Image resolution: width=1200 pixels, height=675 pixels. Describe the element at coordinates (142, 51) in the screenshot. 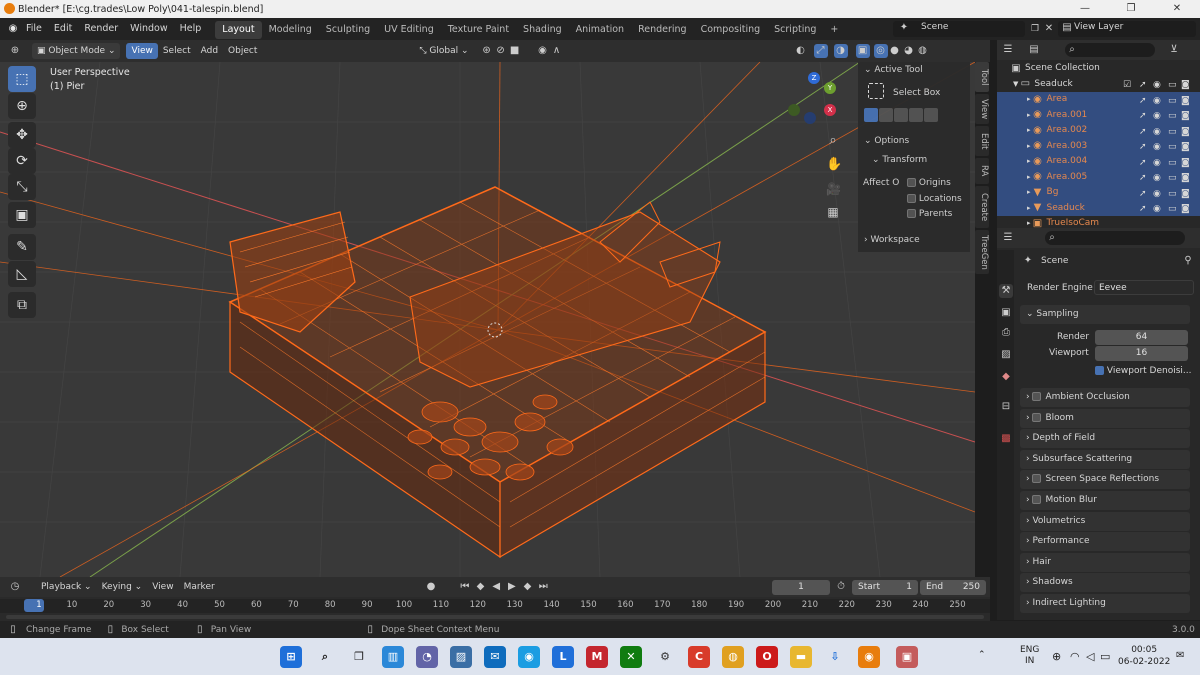

I see `menu-view: View` at that location.